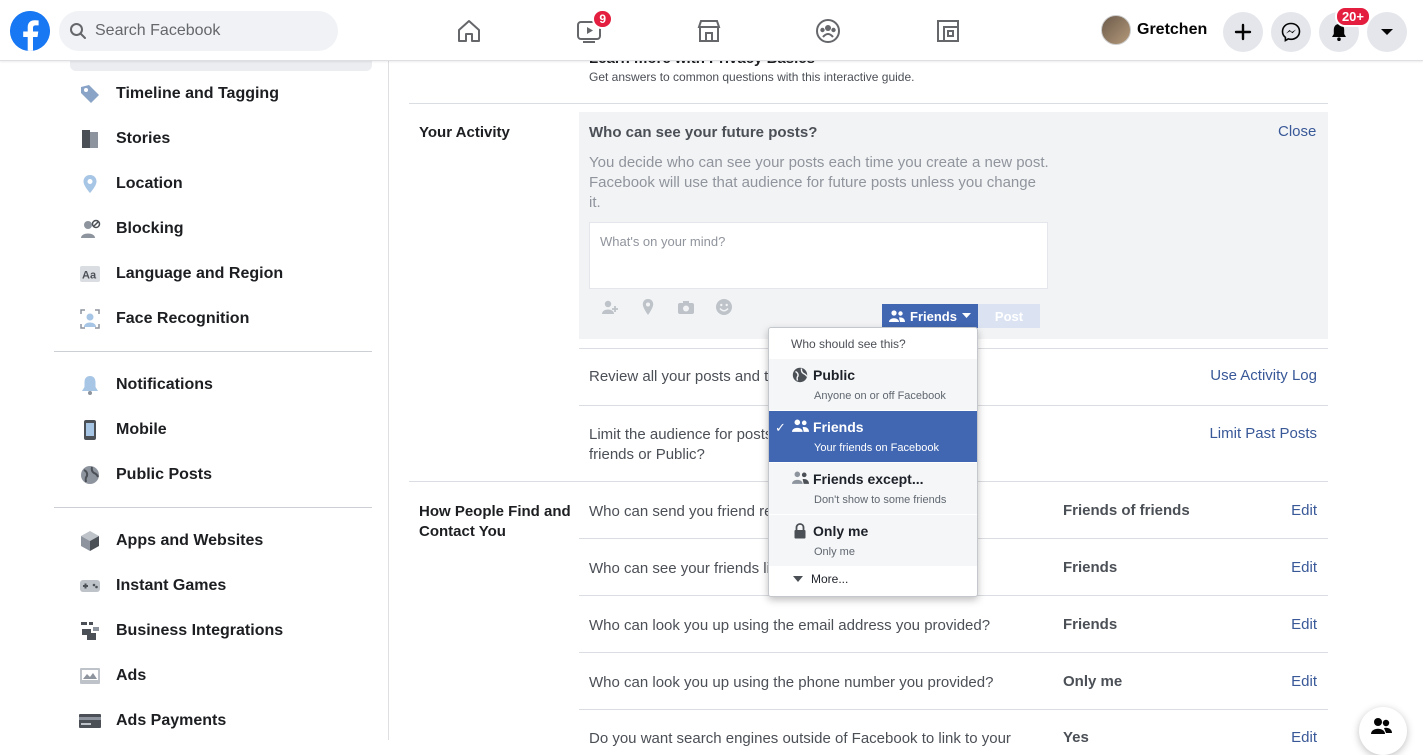  I want to click on limit-past-posts-link: Limit Past Posts, so click(1263, 433).